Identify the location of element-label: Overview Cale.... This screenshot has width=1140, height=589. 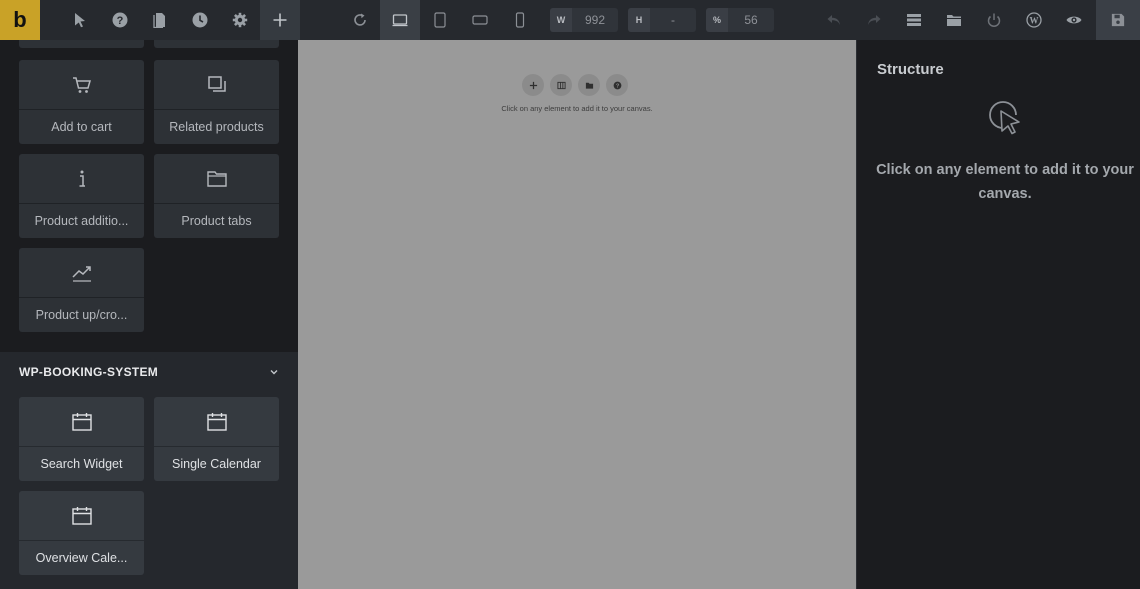
(81, 558).